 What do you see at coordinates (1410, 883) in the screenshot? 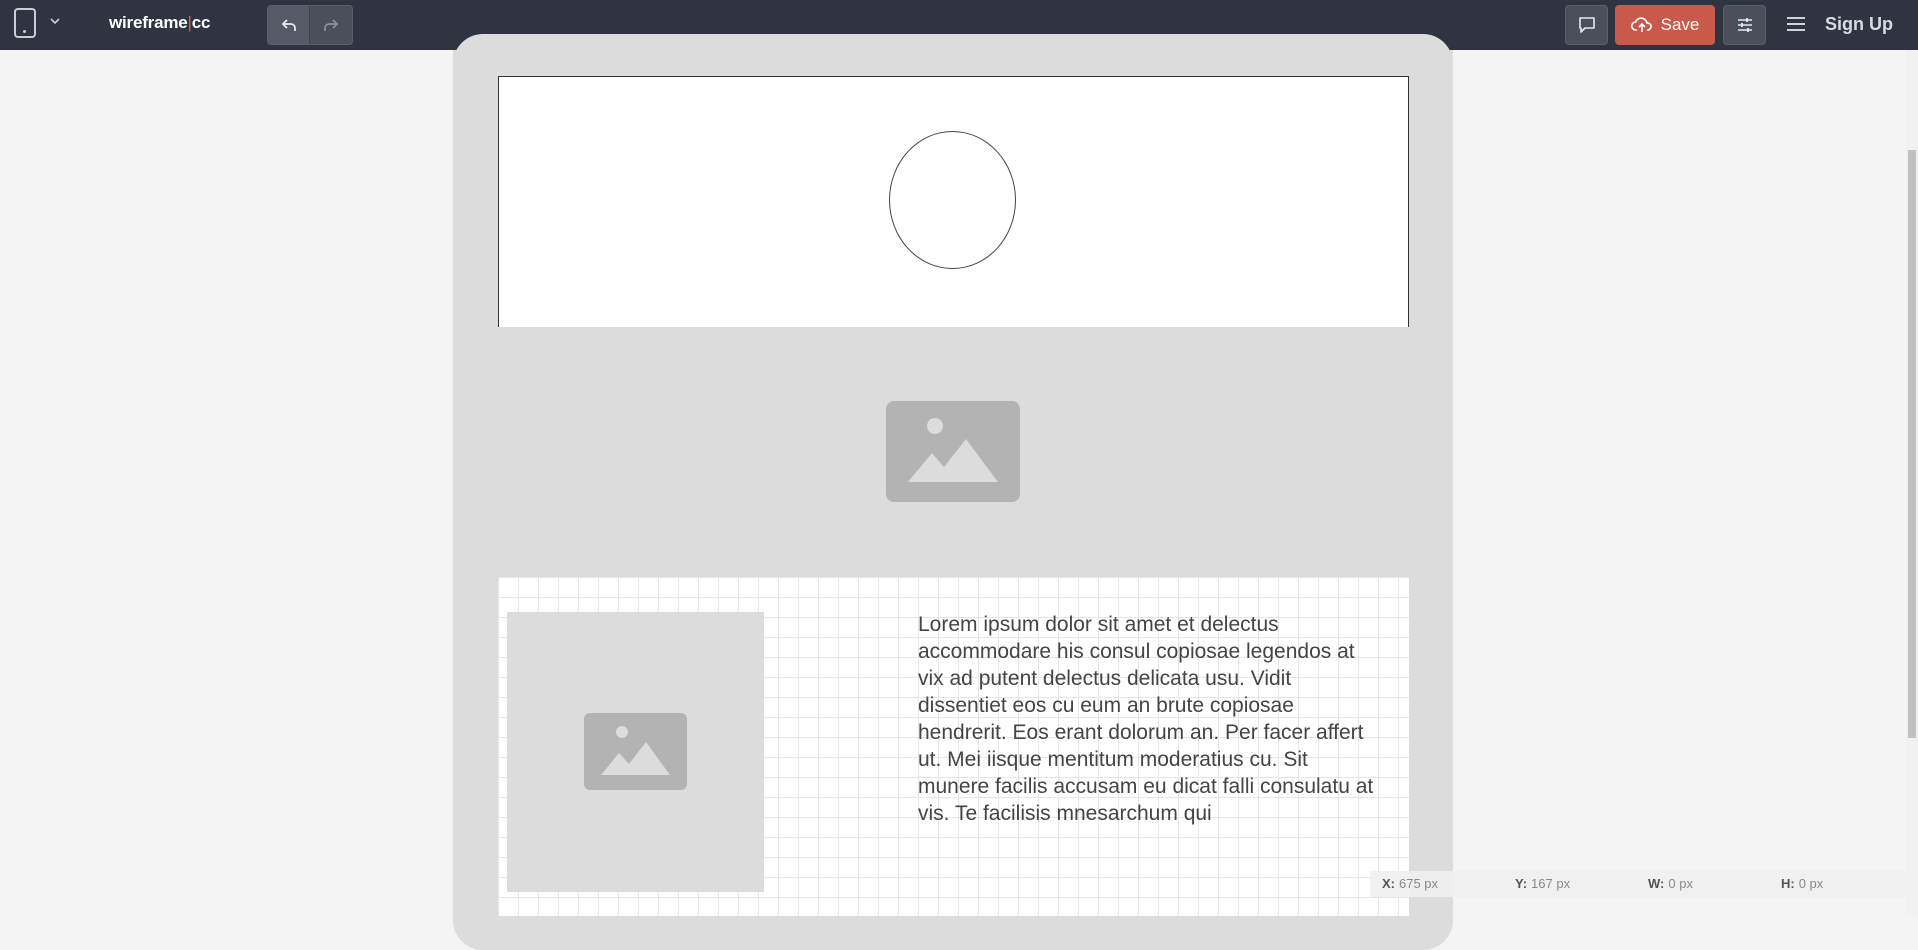
I see `status-x: X: 675 px` at bounding box center [1410, 883].